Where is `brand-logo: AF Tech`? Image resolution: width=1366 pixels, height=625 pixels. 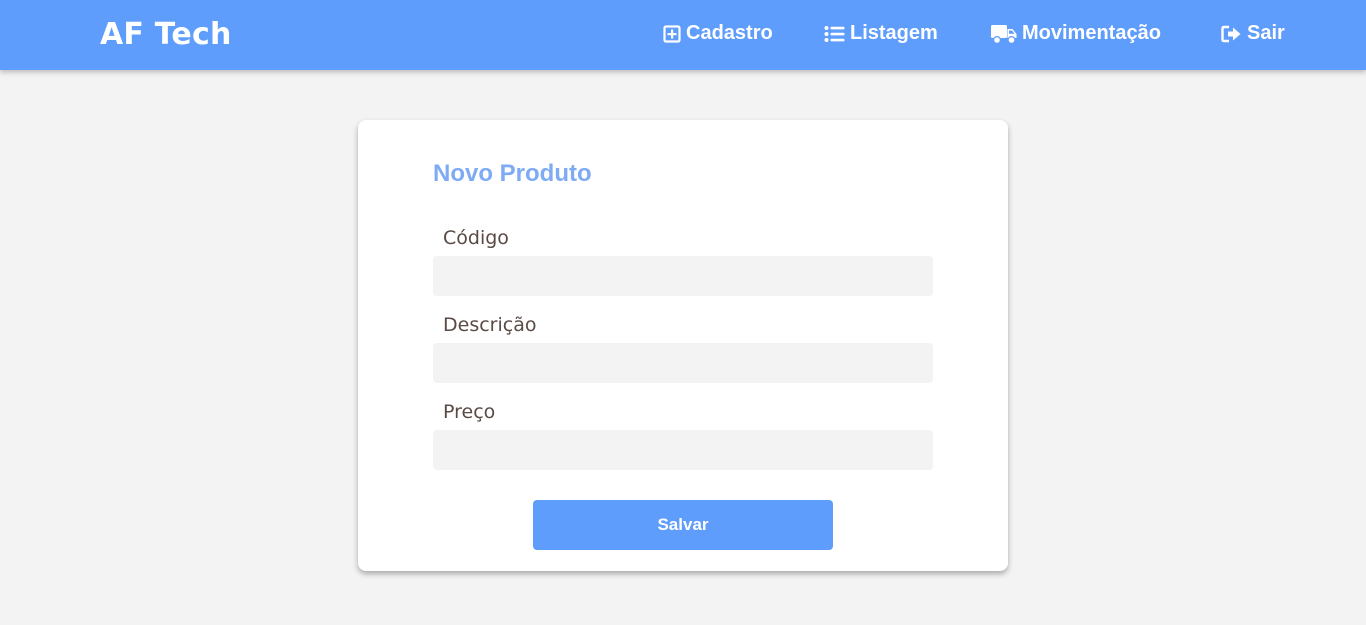 brand-logo: AF Tech is located at coordinates (166, 34).